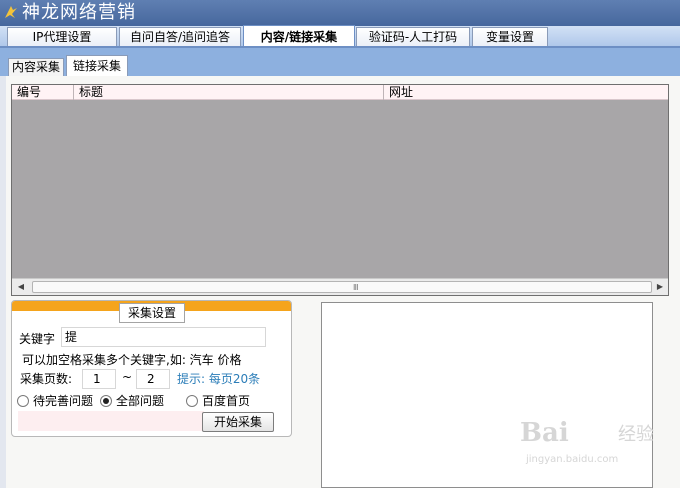 Image resolution: width=680 pixels, height=488 pixels. I want to click on radio-pending, so click(23, 401).